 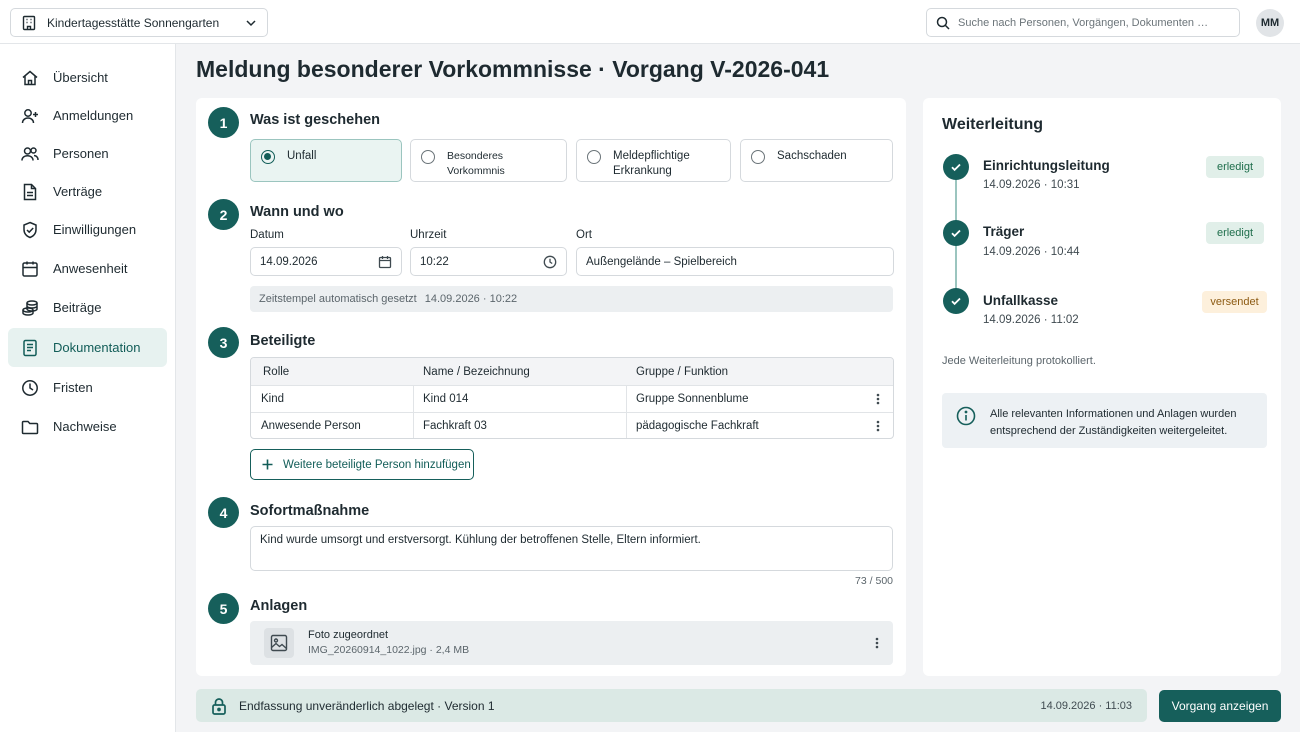 What do you see at coordinates (78, 191) in the screenshot?
I see `sidebar-item-label: Verträge` at bounding box center [78, 191].